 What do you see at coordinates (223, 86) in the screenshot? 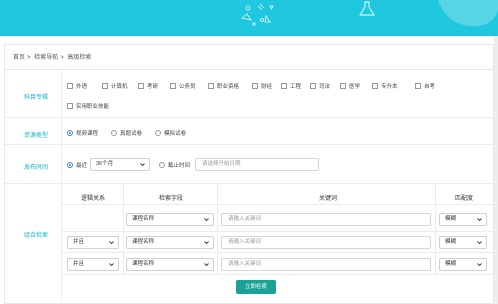
I see `checkbox-zhiyezige: 职业资格` at bounding box center [223, 86].